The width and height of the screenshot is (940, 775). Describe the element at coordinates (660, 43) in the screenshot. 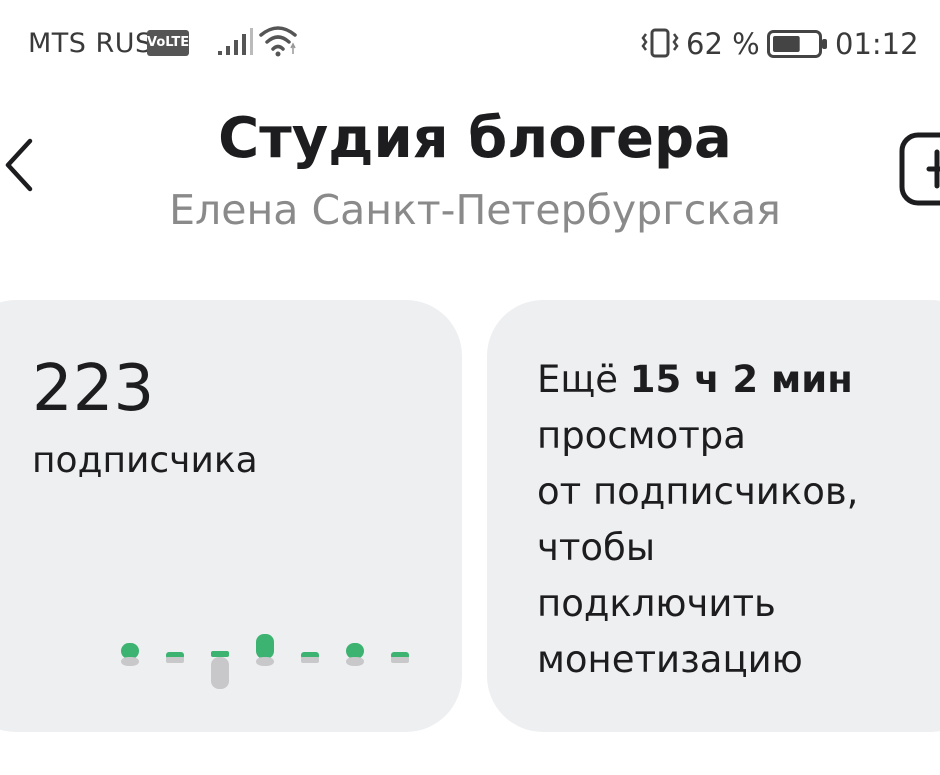

I see `vibrate-icon` at that location.